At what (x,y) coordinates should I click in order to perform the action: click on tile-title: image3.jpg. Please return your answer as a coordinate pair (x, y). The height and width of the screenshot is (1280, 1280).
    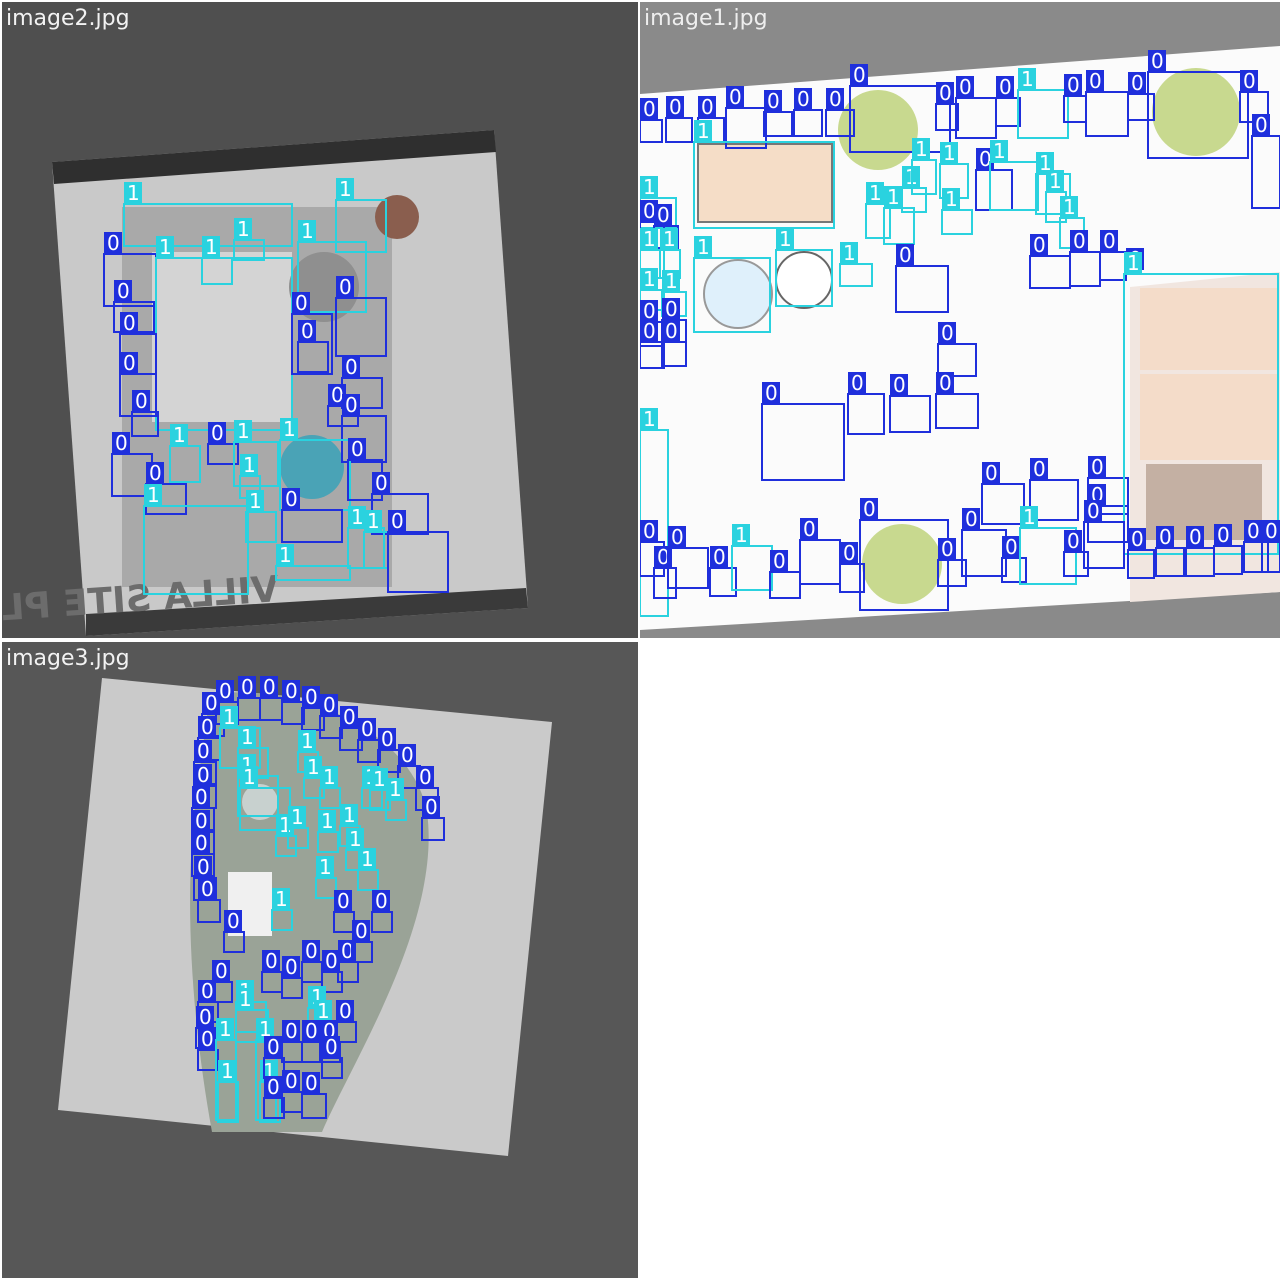
    Looking at the image, I should click on (68, 658).